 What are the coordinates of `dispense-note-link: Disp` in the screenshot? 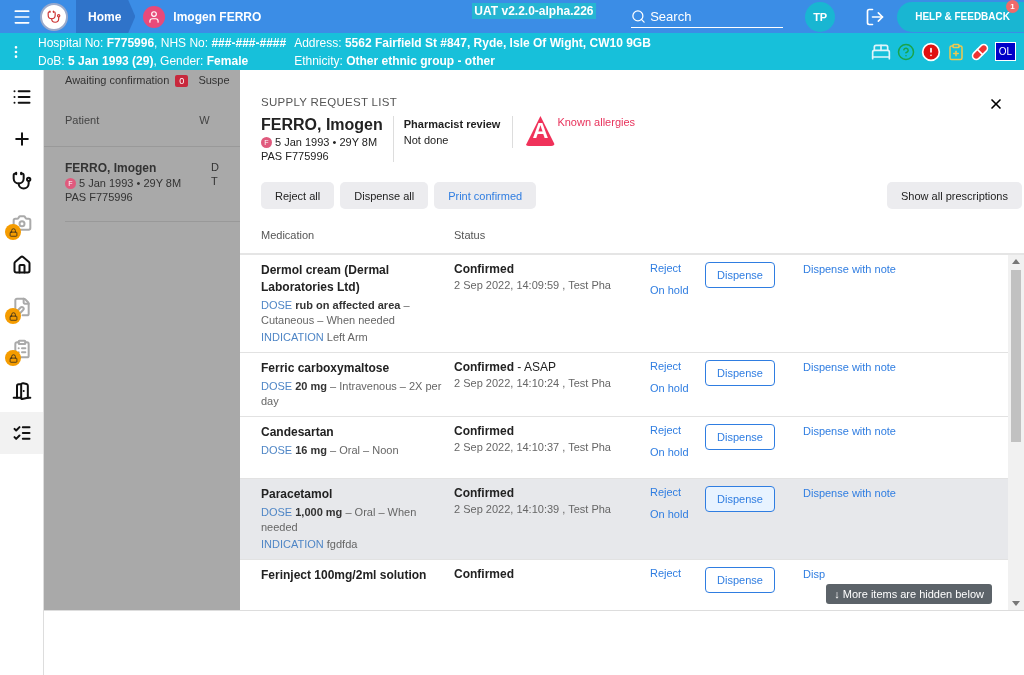 It's located at (814, 574).